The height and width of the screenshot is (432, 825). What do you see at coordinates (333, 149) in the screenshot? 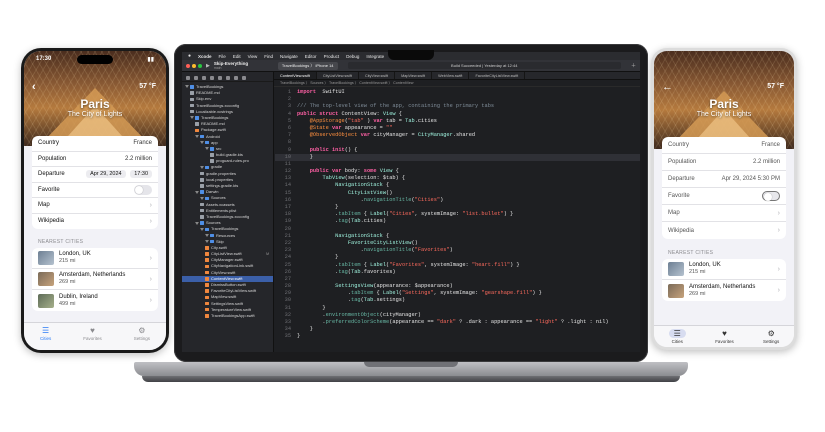
I see `code-text: public init() {` at bounding box center [333, 149].